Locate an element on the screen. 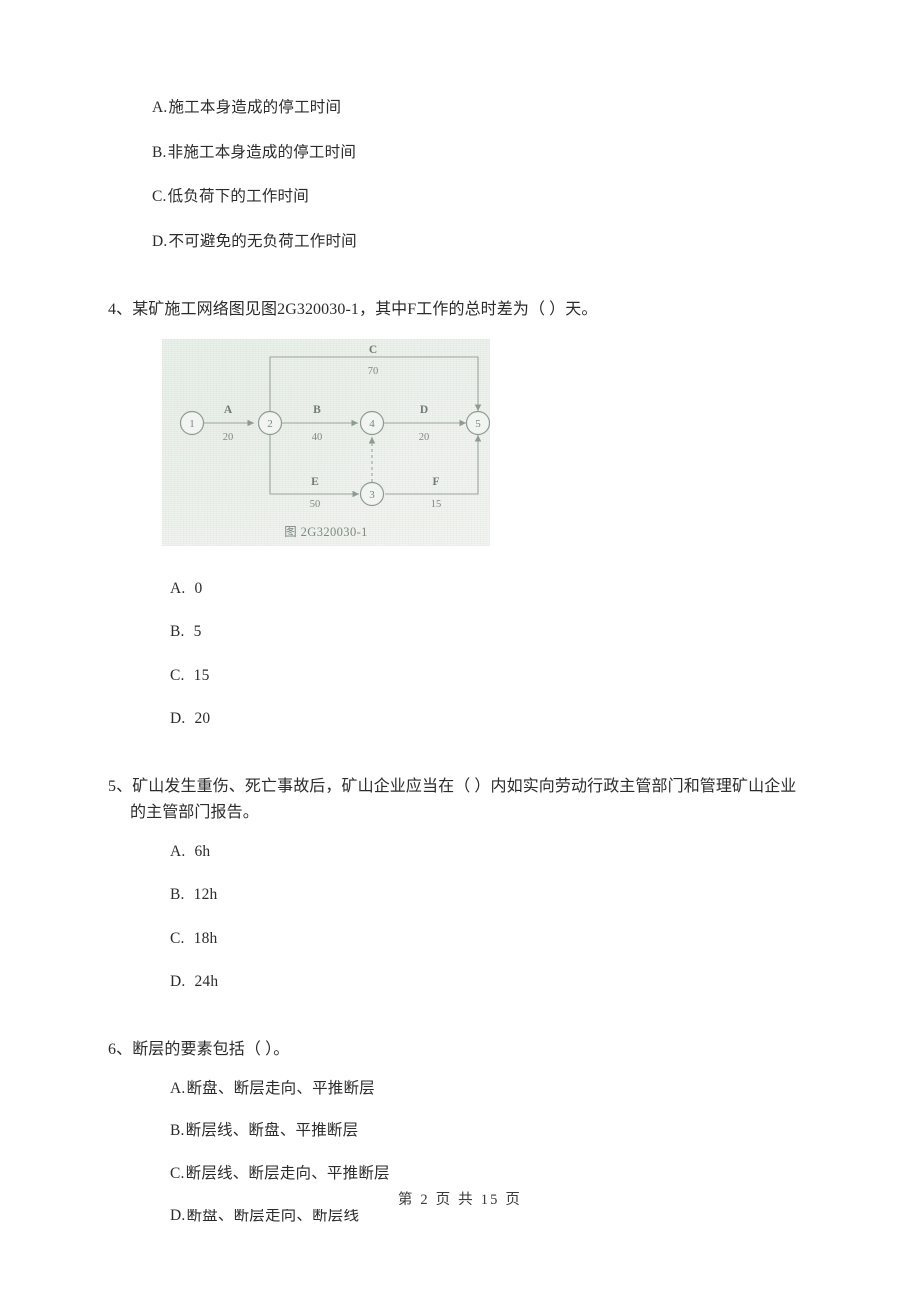  option-row: B.非施工本身造成的停工时间 is located at coordinates (471, 152).